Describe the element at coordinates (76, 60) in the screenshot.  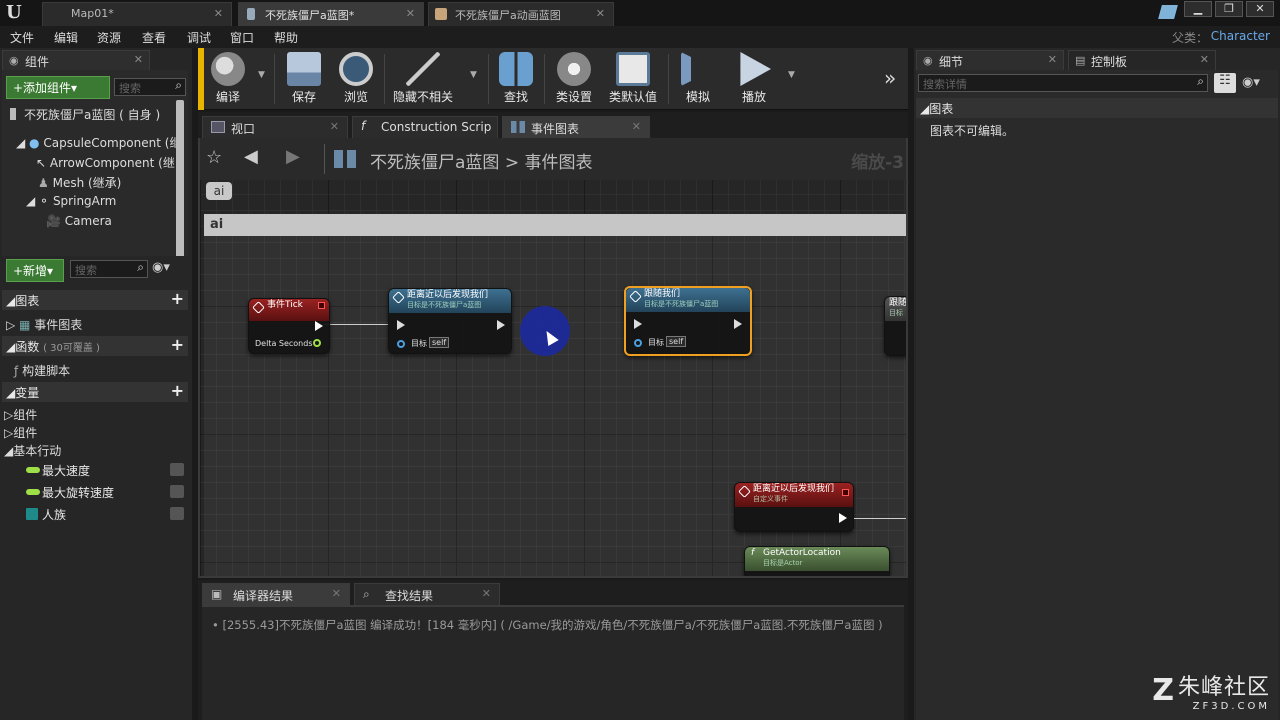
I see `components-tab: ◉ 组件 ✕` at that location.